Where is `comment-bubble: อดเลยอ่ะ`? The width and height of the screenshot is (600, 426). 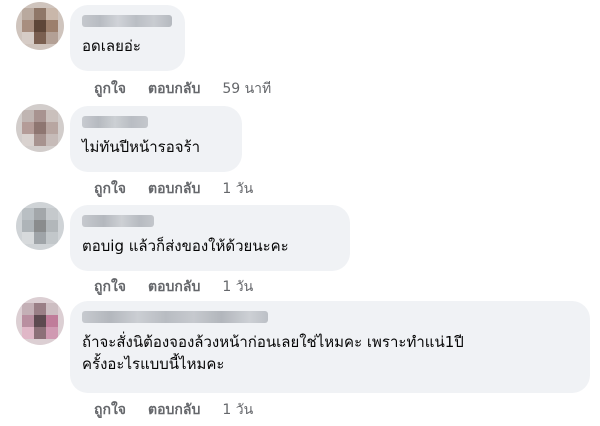 comment-bubble: อดเลยอ่ะ is located at coordinates (127, 38).